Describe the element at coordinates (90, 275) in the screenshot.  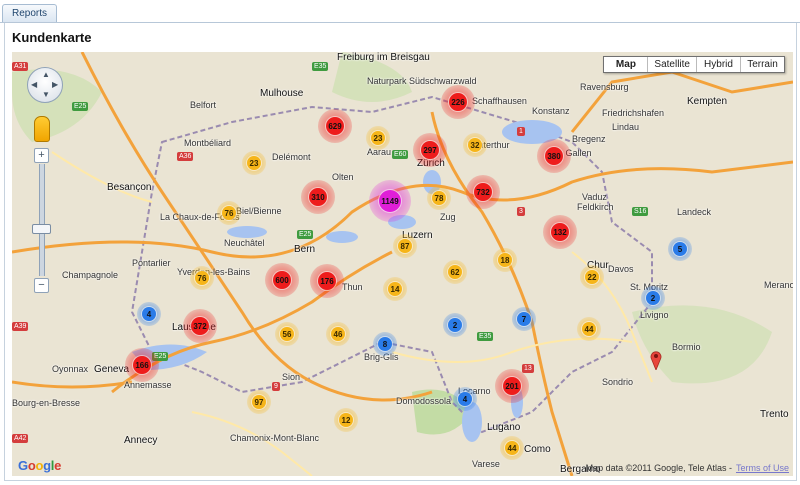
I see `place-label: Champagnole` at that location.